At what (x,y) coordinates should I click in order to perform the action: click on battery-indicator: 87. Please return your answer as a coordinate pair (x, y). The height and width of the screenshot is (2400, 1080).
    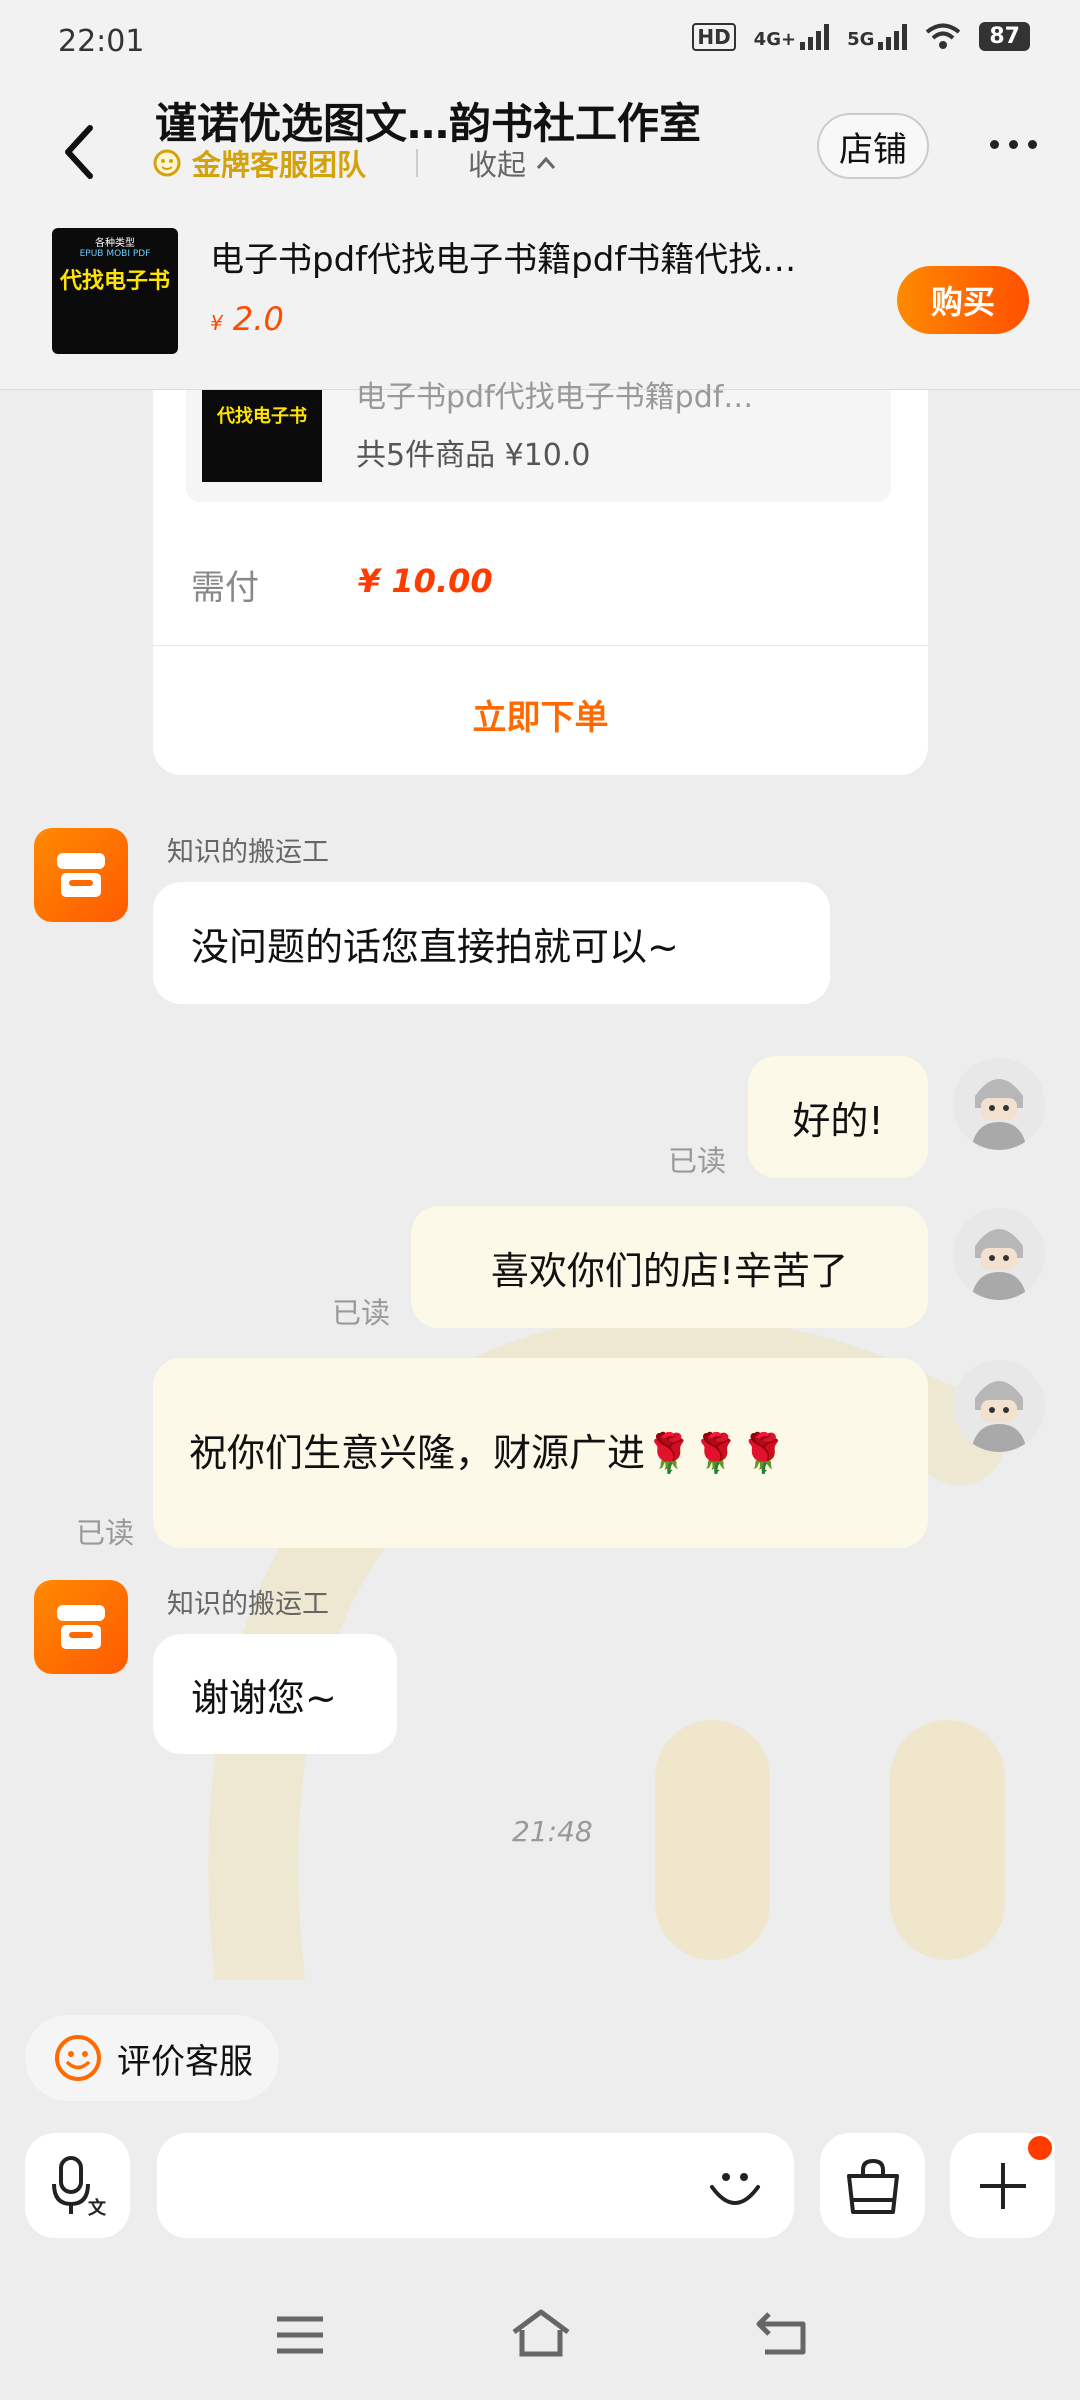
    Looking at the image, I should click on (1004, 36).